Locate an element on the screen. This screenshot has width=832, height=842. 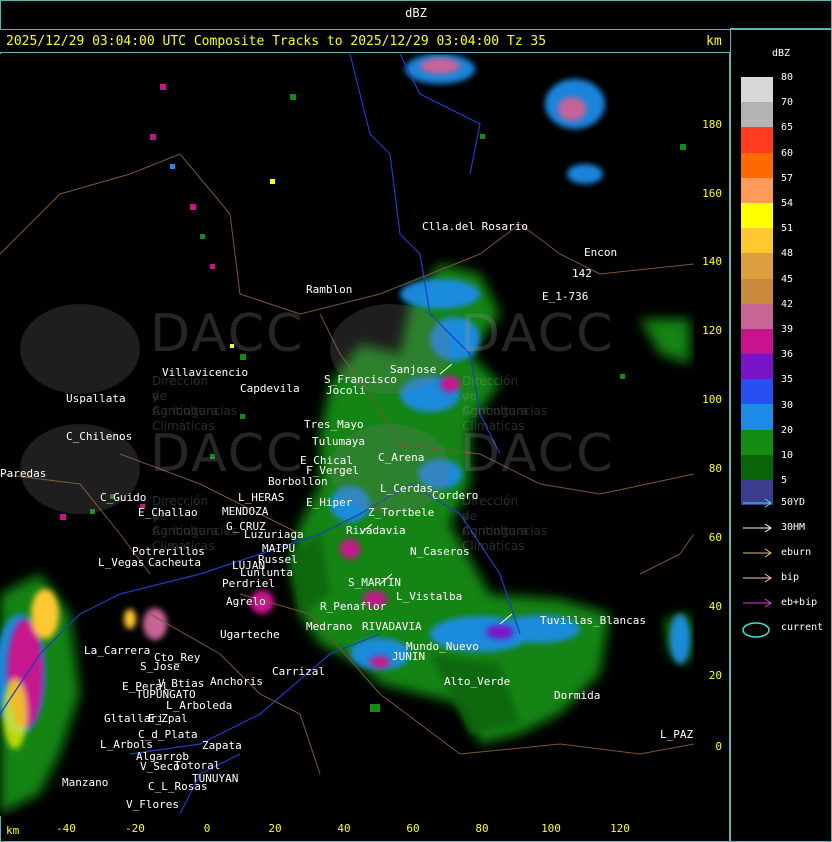
place-label: E_Challao is located at coordinates (168, 512).